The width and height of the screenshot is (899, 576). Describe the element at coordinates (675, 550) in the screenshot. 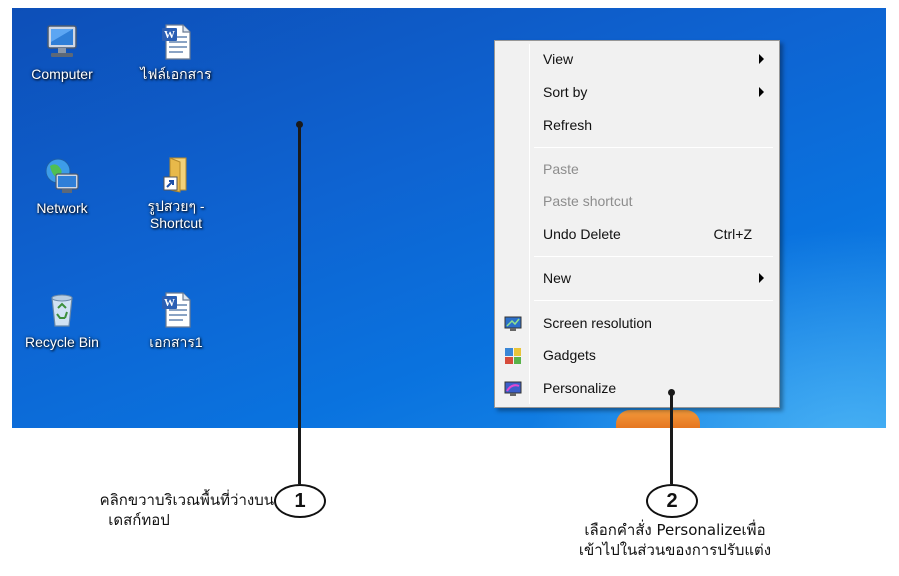

I see `caption-line: เข้าไปในส่วนของการปรับแต่ง` at that location.